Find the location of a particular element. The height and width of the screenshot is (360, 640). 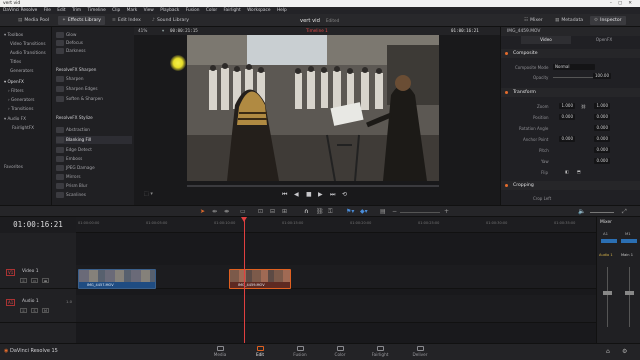

effects-library-button: ✦ Effects Library is located at coordinates (81, 20).